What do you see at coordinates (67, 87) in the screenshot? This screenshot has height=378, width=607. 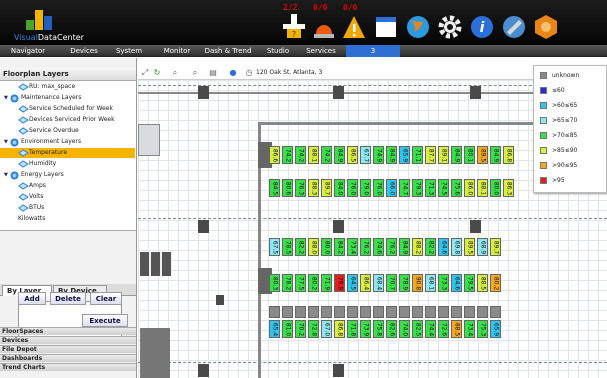 I see `layer-item: RU: max_space` at bounding box center [67, 87].